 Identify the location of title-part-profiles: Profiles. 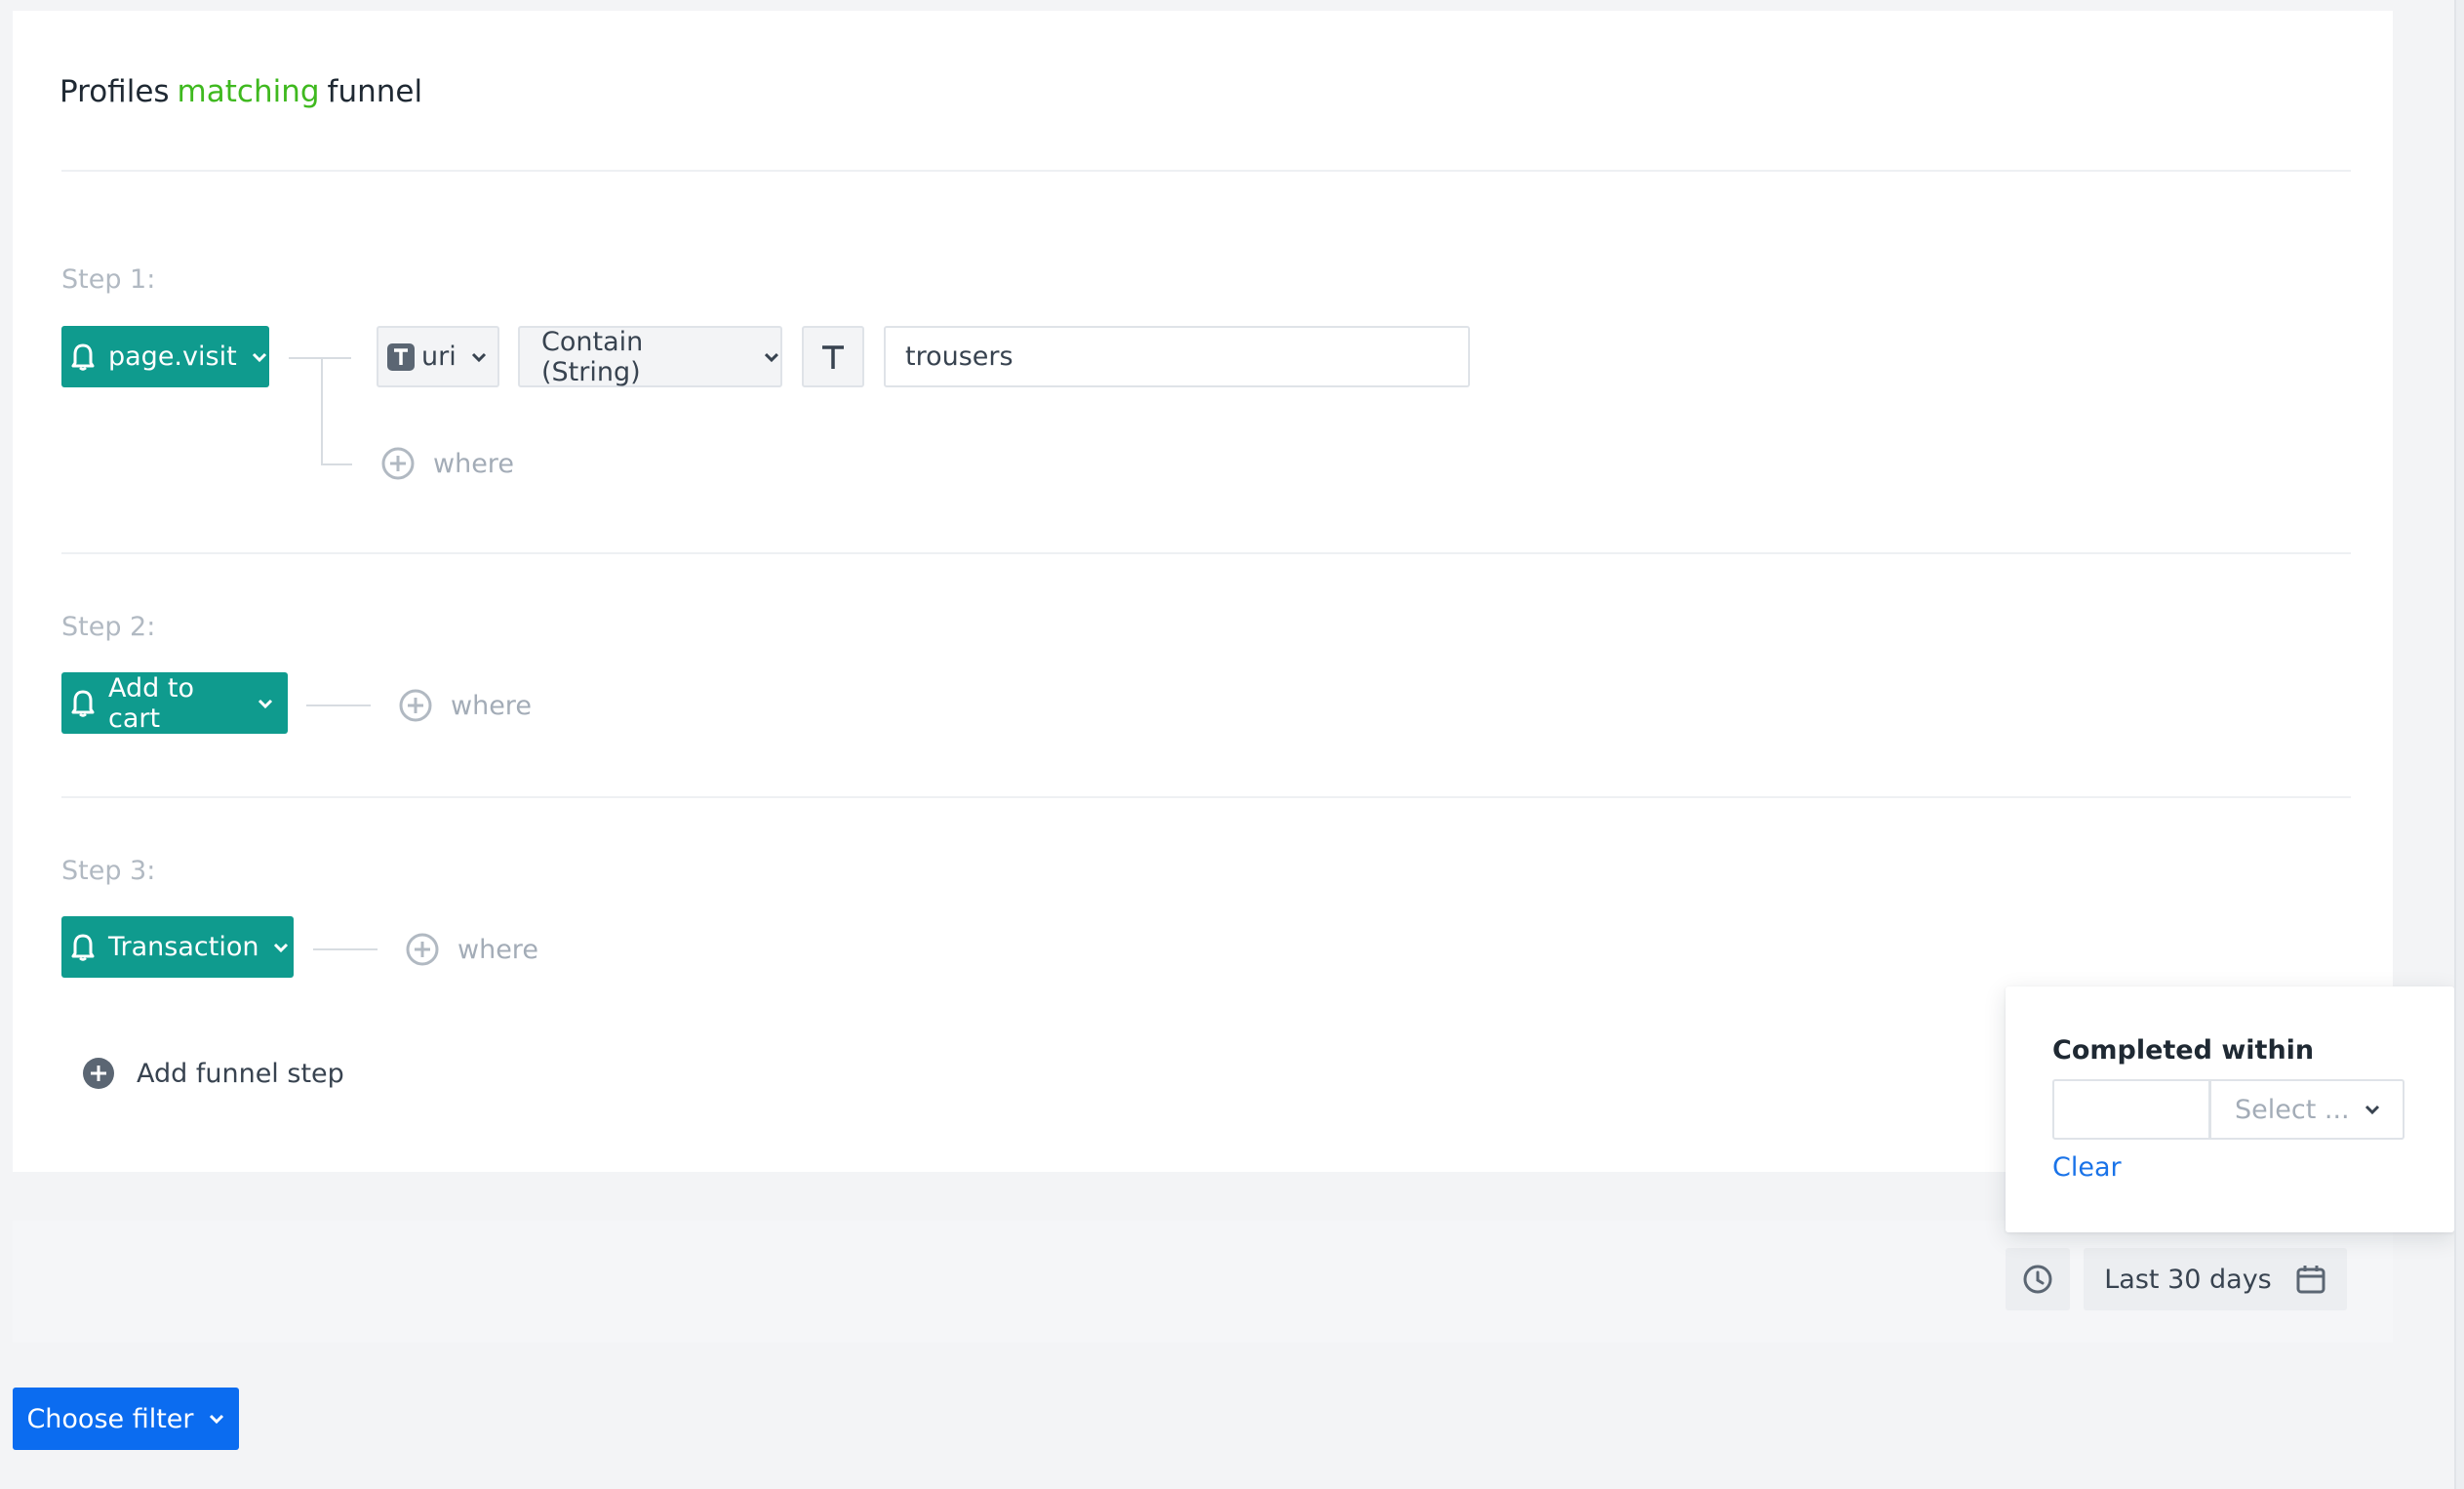
(115, 92).